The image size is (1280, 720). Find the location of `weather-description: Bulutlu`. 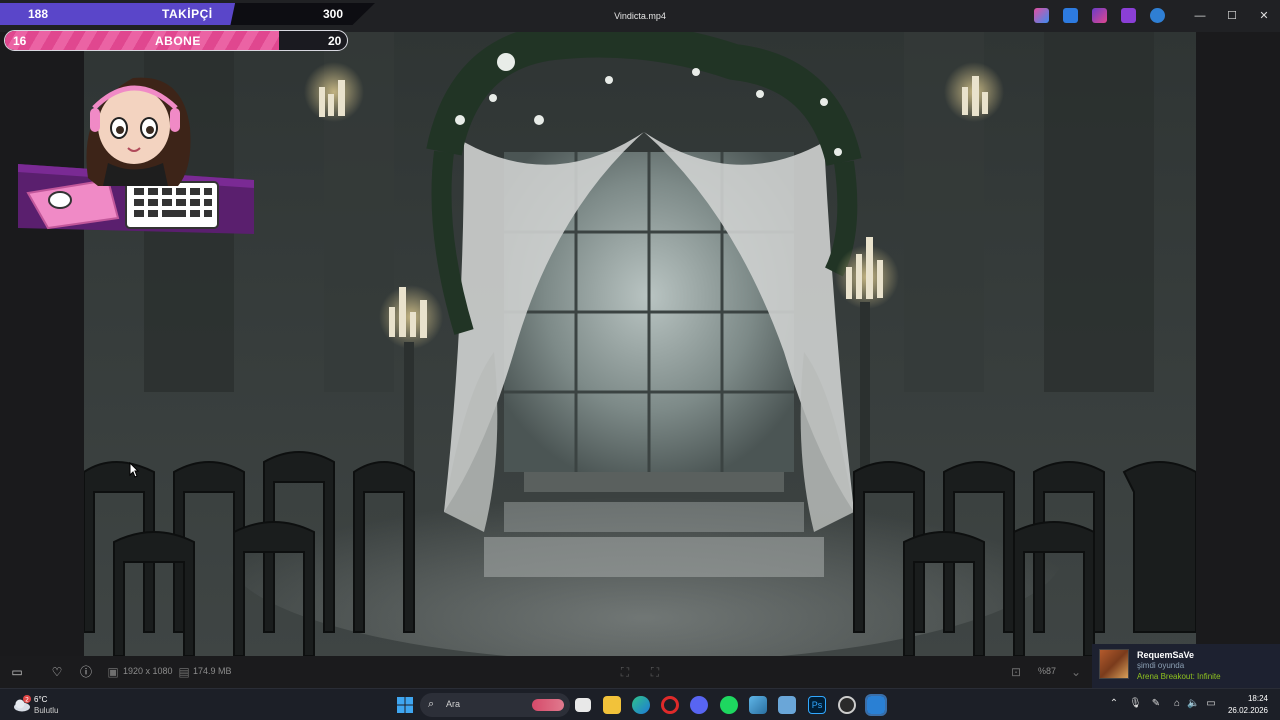

weather-description: Bulutlu is located at coordinates (46, 710).